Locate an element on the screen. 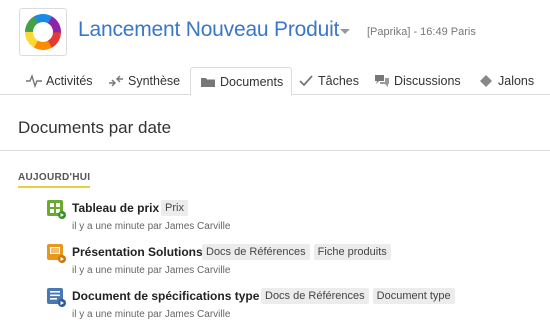 This screenshot has width=550, height=330. page-title: Documents par date is located at coordinates (95, 127).